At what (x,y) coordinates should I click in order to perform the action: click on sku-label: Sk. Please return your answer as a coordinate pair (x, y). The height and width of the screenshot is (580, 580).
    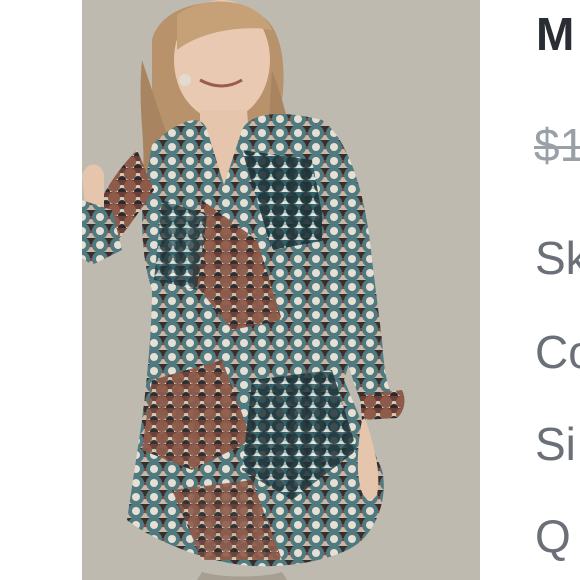
    Looking at the image, I should click on (557, 258).